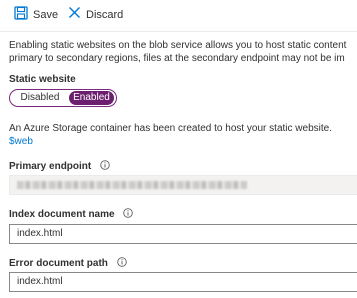  I want to click on discard-label: Discard, so click(105, 15).